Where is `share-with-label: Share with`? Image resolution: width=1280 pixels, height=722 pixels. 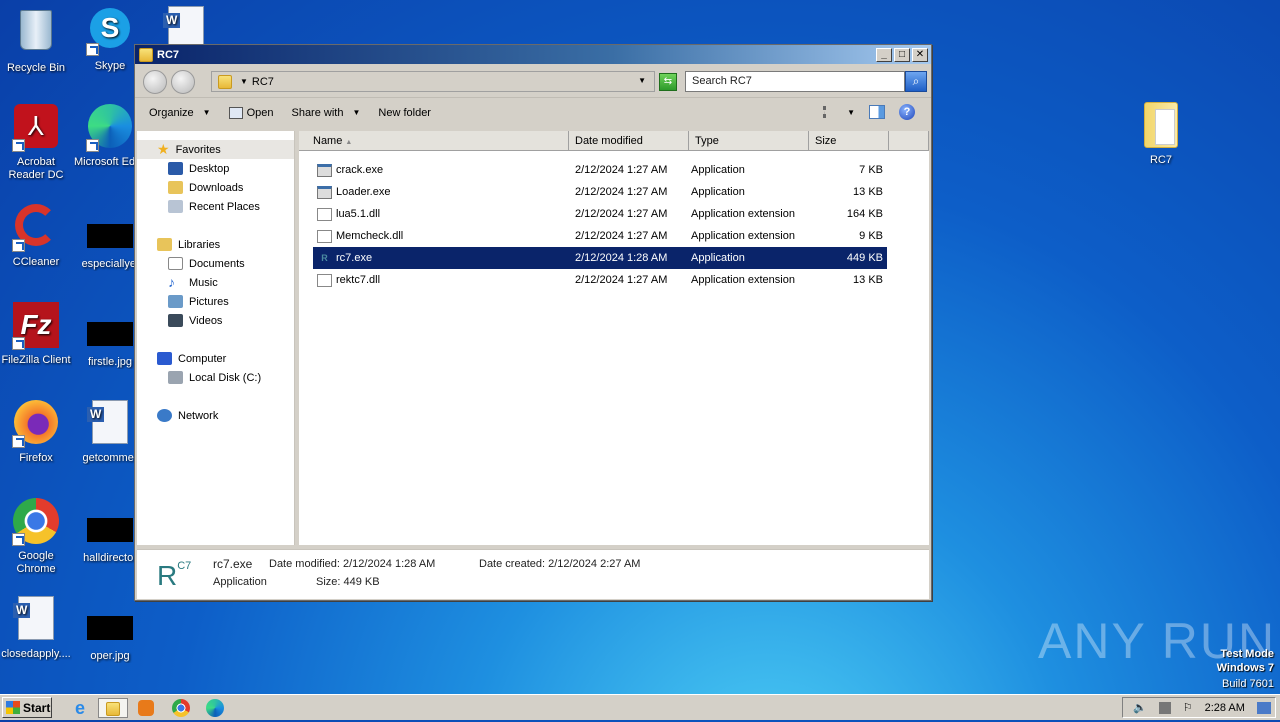
share-with-label: Share with is located at coordinates (317, 112).